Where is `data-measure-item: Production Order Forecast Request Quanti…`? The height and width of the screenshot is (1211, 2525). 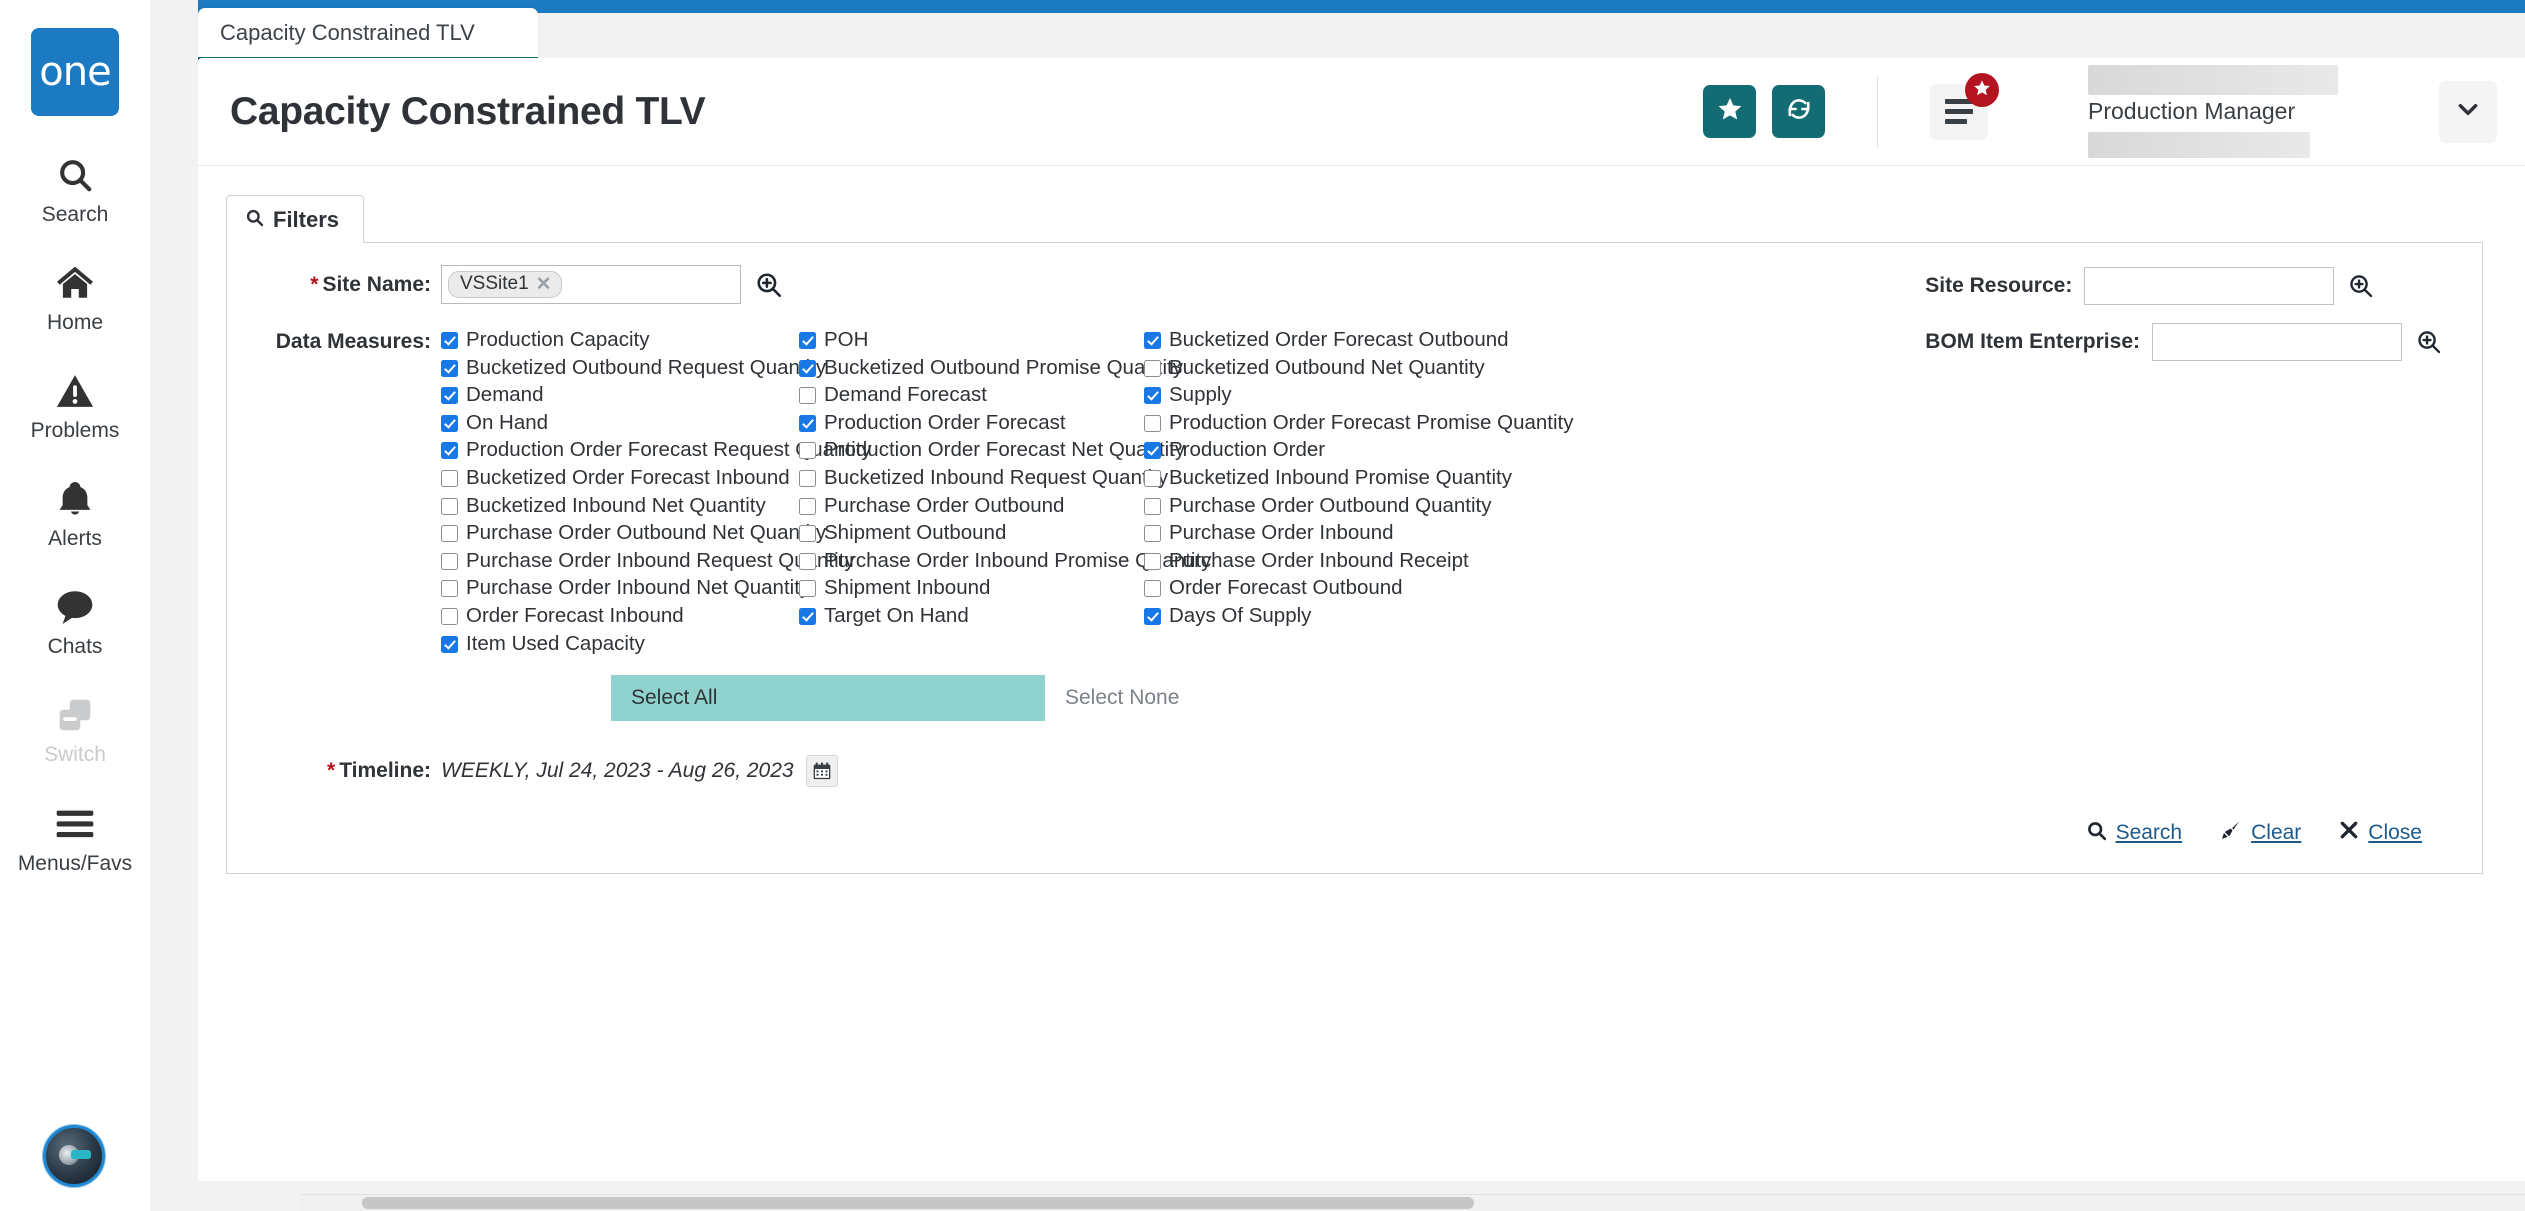
data-measure-item: Production Order Forecast Request Quanti… is located at coordinates (656, 452).